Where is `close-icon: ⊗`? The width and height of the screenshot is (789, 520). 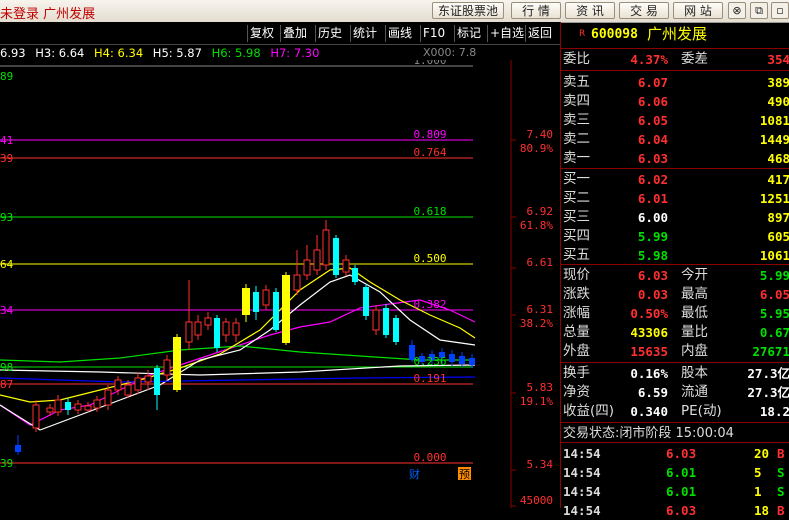 close-icon: ⊗ is located at coordinates (737, 10).